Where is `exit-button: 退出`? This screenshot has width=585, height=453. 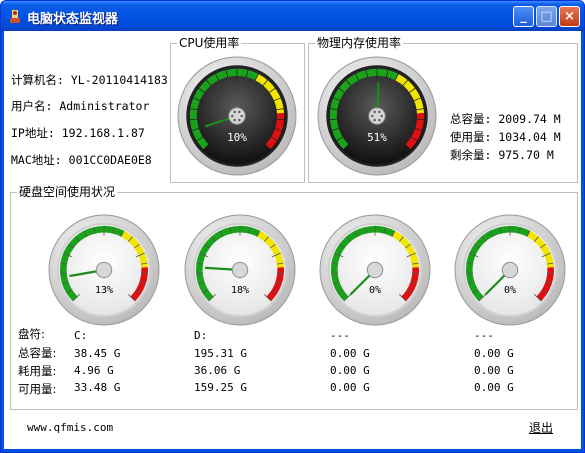 exit-button: 退出 is located at coordinates (541, 427).